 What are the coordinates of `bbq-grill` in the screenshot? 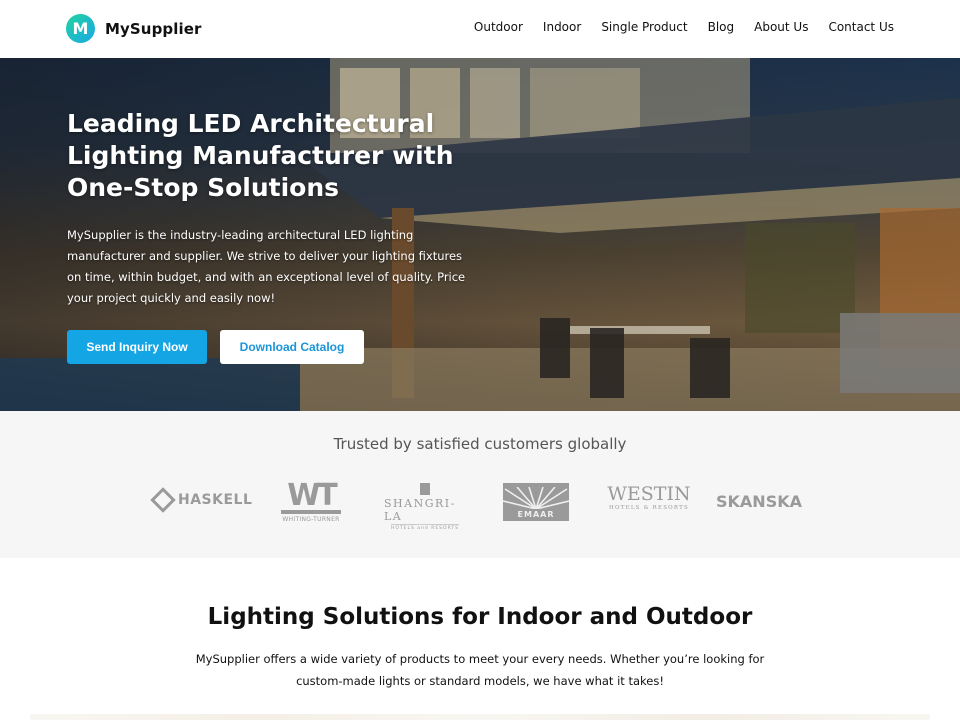 It's located at (900, 353).